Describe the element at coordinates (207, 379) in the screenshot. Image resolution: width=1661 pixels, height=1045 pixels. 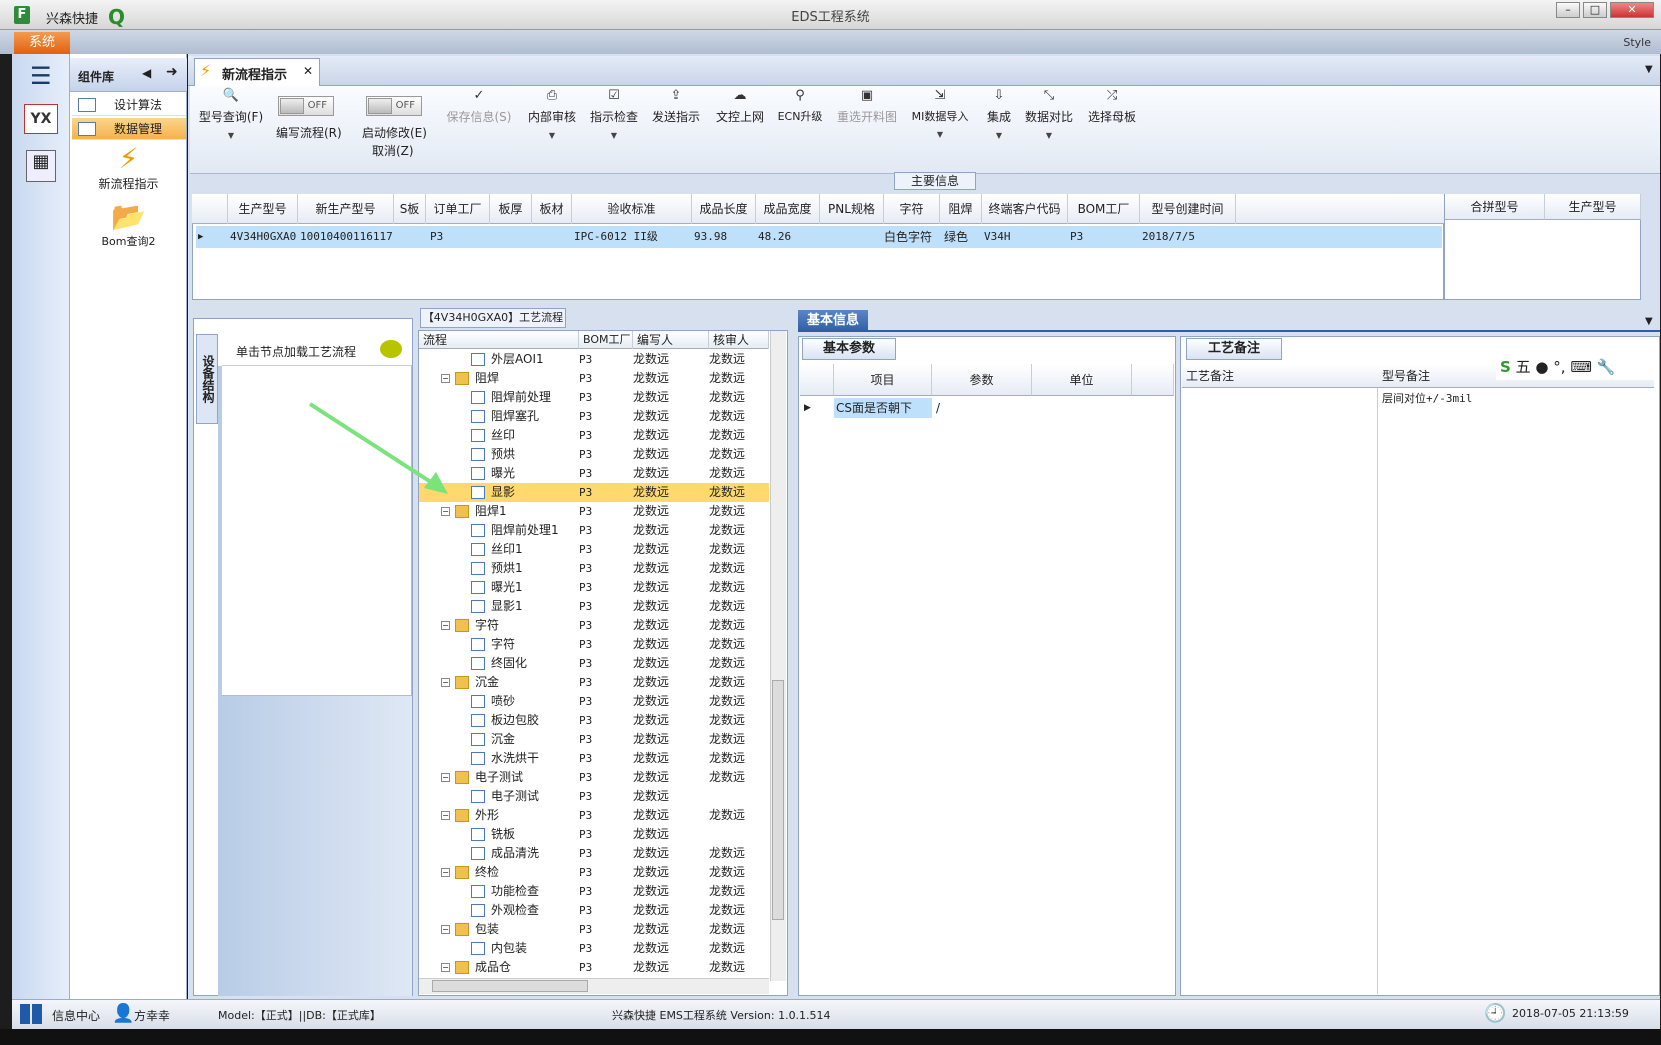
I see `device-structure-tab: 设备结构` at that location.